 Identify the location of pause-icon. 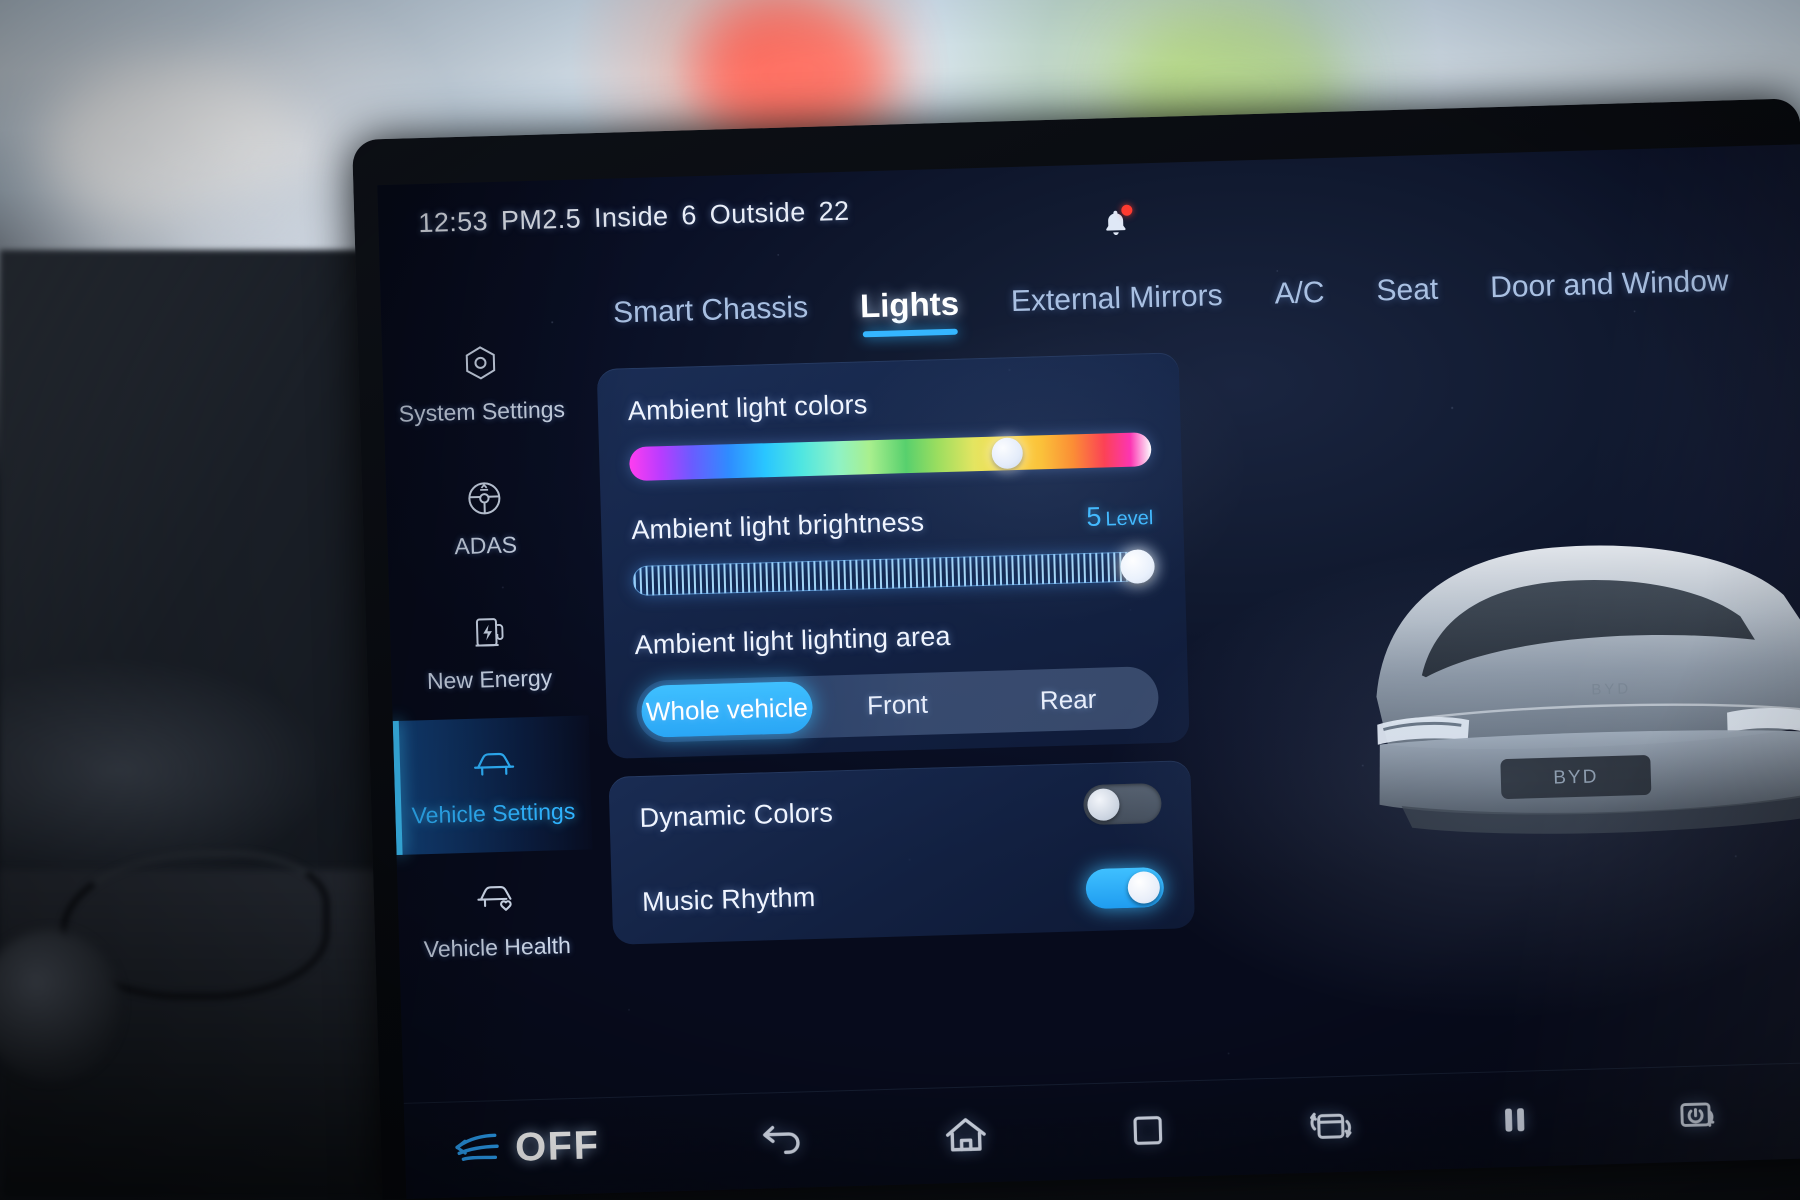
(1514, 1119).